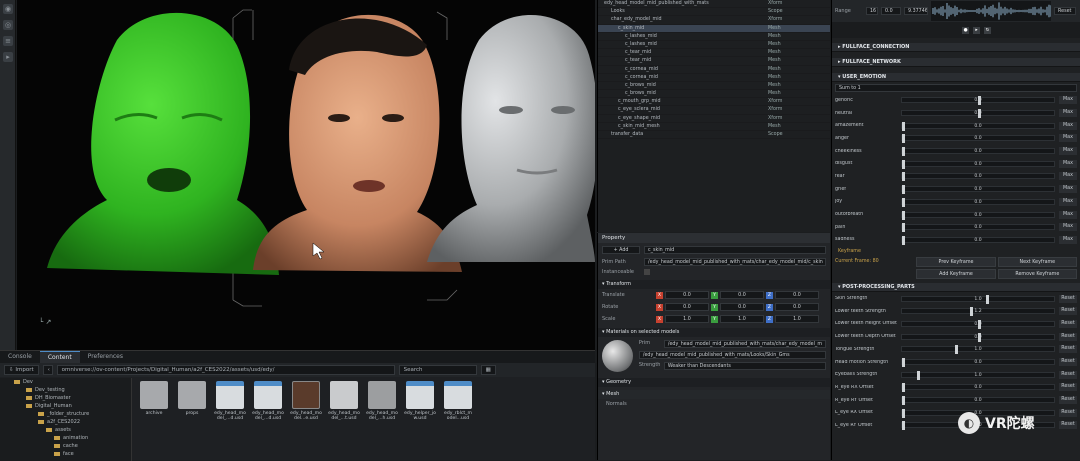 This screenshot has height=461, width=1080. What do you see at coordinates (742, 307) in the screenshot?
I see `rotate-y-field: 0.0` at bounding box center [742, 307].